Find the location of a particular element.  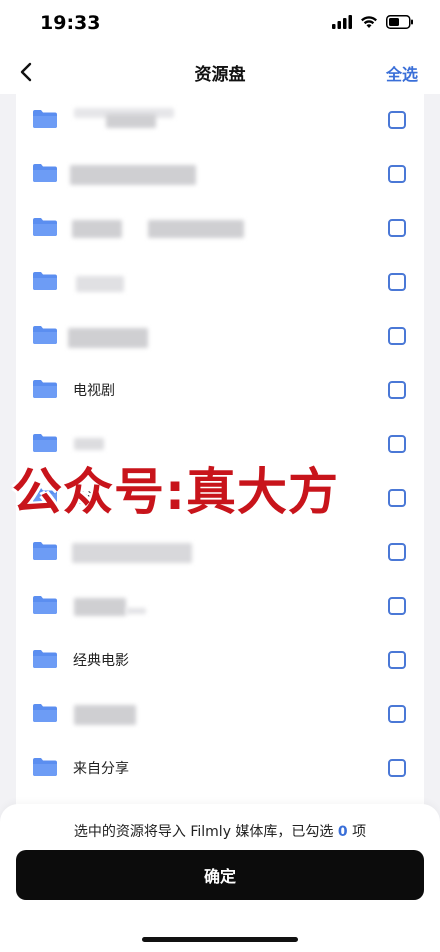

folder-name: 来自分享 is located at coordinates (101, 769).